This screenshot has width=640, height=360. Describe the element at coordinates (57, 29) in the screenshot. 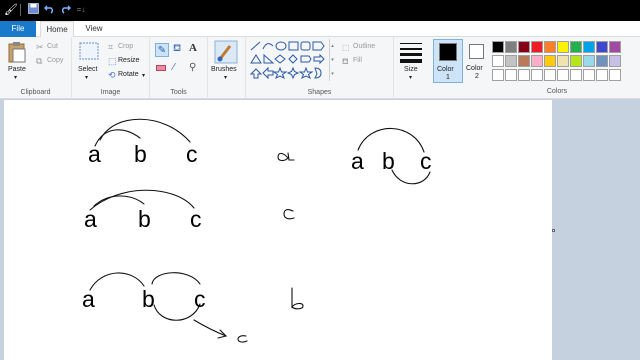

I see `tab-home: Home` at that location.